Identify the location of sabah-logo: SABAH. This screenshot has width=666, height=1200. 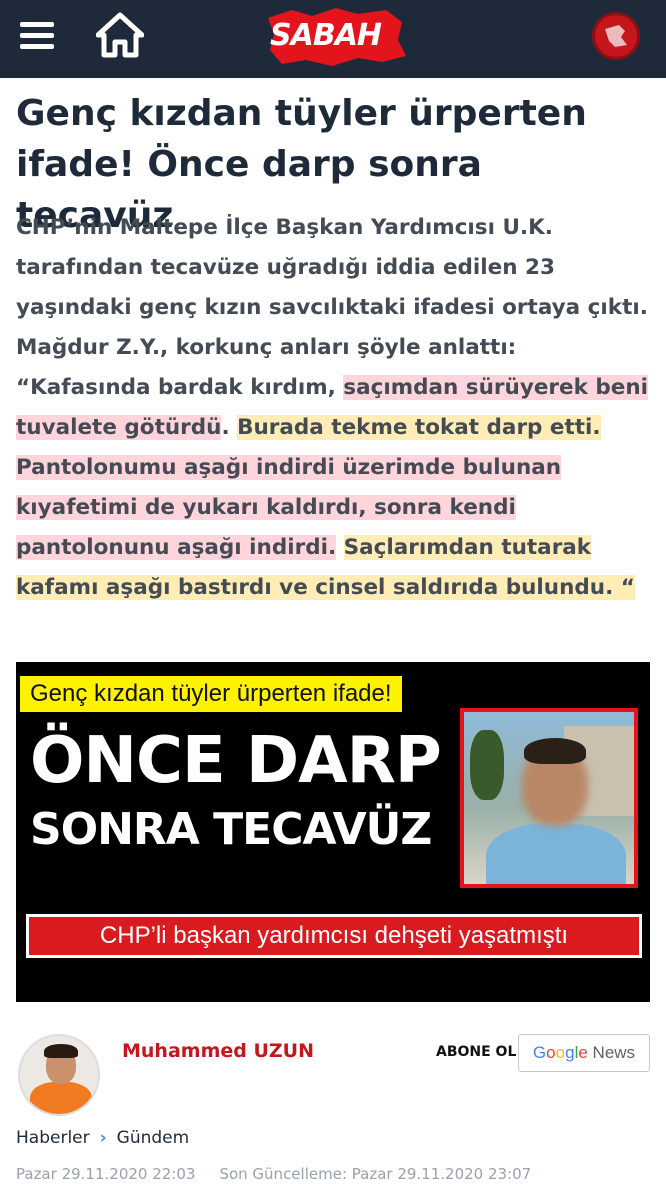
(336, 36).